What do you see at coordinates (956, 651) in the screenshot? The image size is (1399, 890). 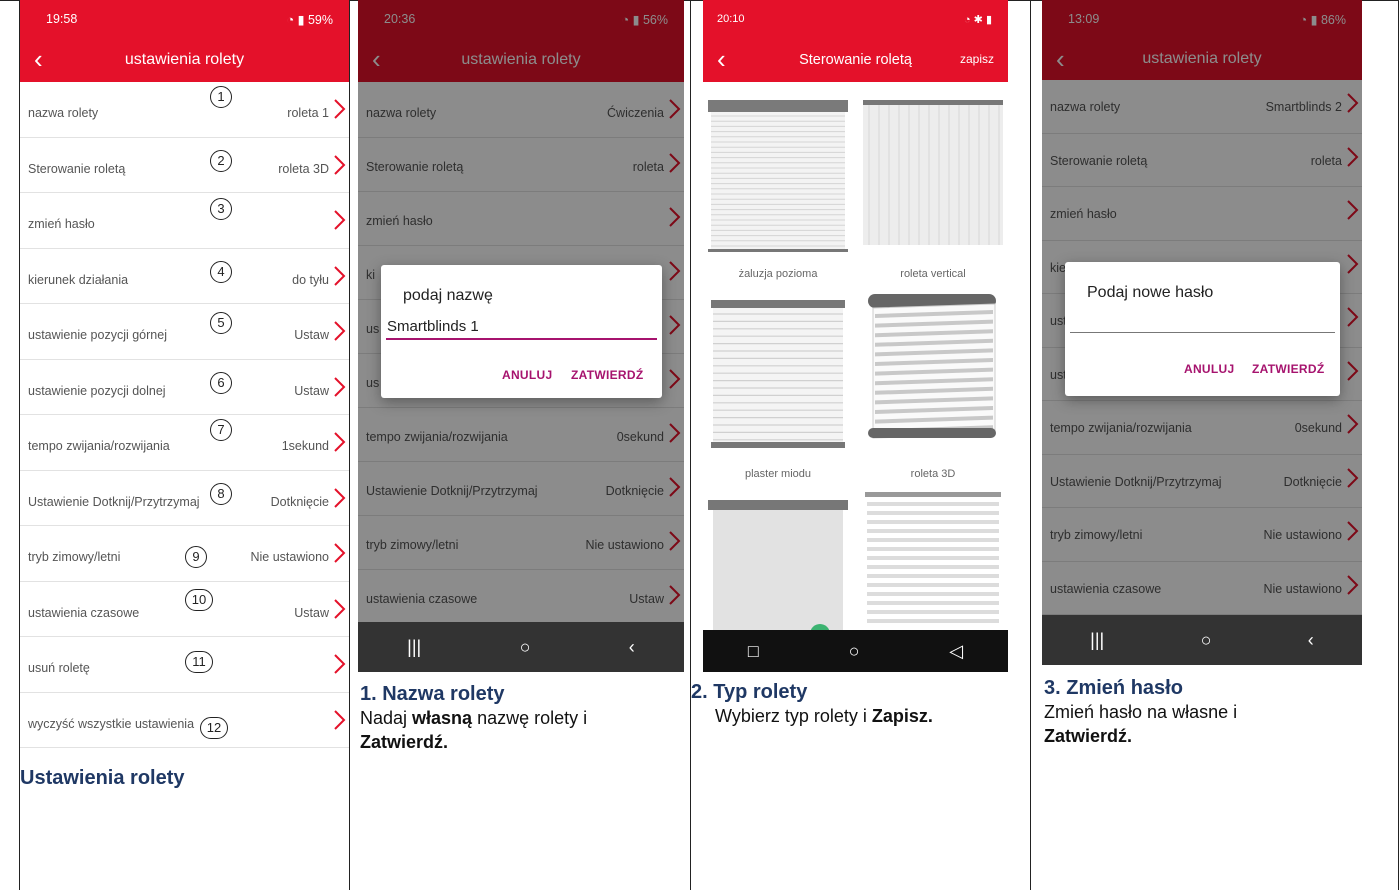 I see `back-icon: ◁` at bounding box center [956, 651].